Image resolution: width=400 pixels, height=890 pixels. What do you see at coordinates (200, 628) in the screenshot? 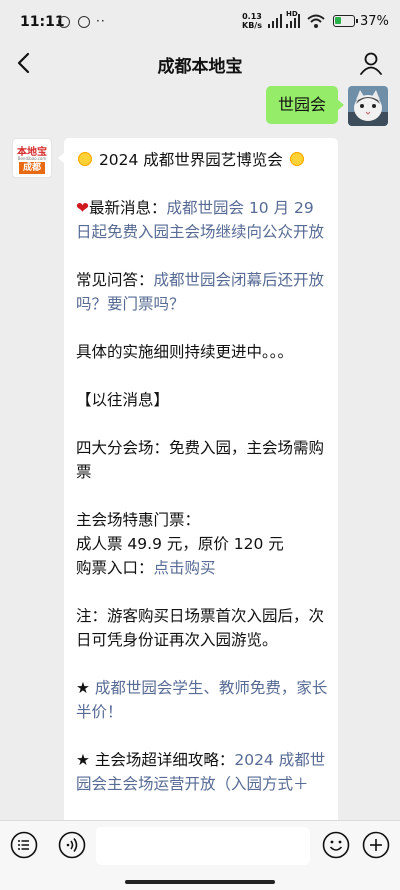
I see `note-text: 注：游客购买日场票首次入园后，次日可凭身份证再次入园游览。` at bounding box center [200, 628].